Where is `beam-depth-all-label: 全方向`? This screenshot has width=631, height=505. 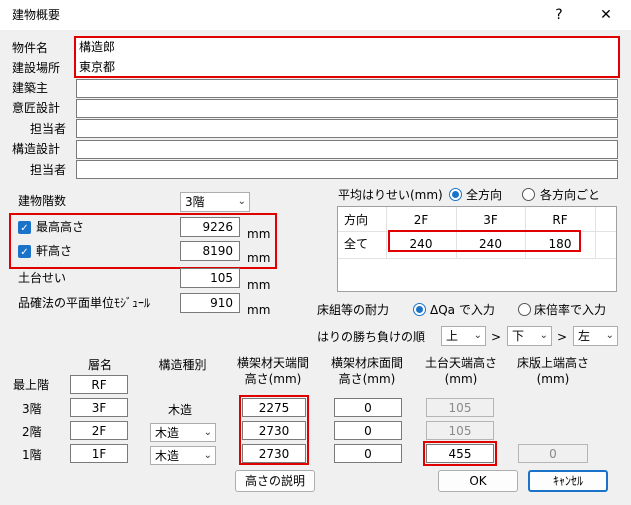 beam-depth-all-label: 全方向 is located at coordinates (484, 195).